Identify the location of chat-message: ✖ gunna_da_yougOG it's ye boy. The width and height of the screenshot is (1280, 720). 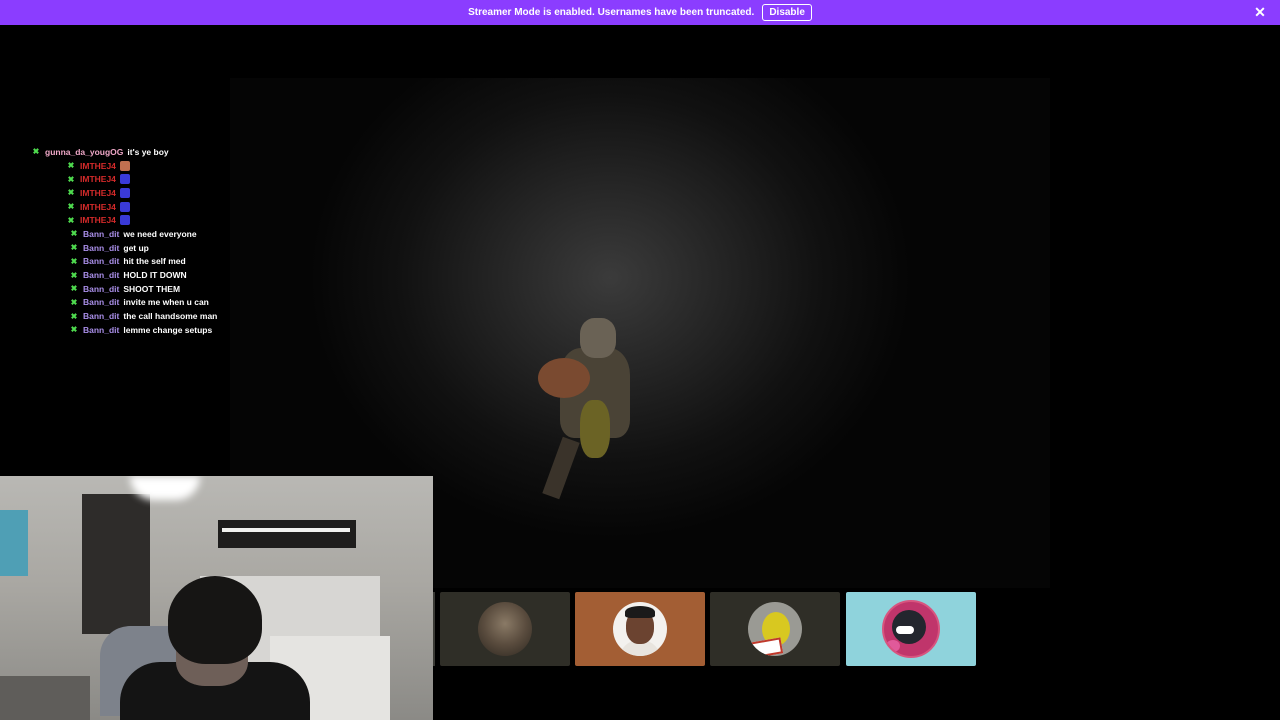
(162, 152).